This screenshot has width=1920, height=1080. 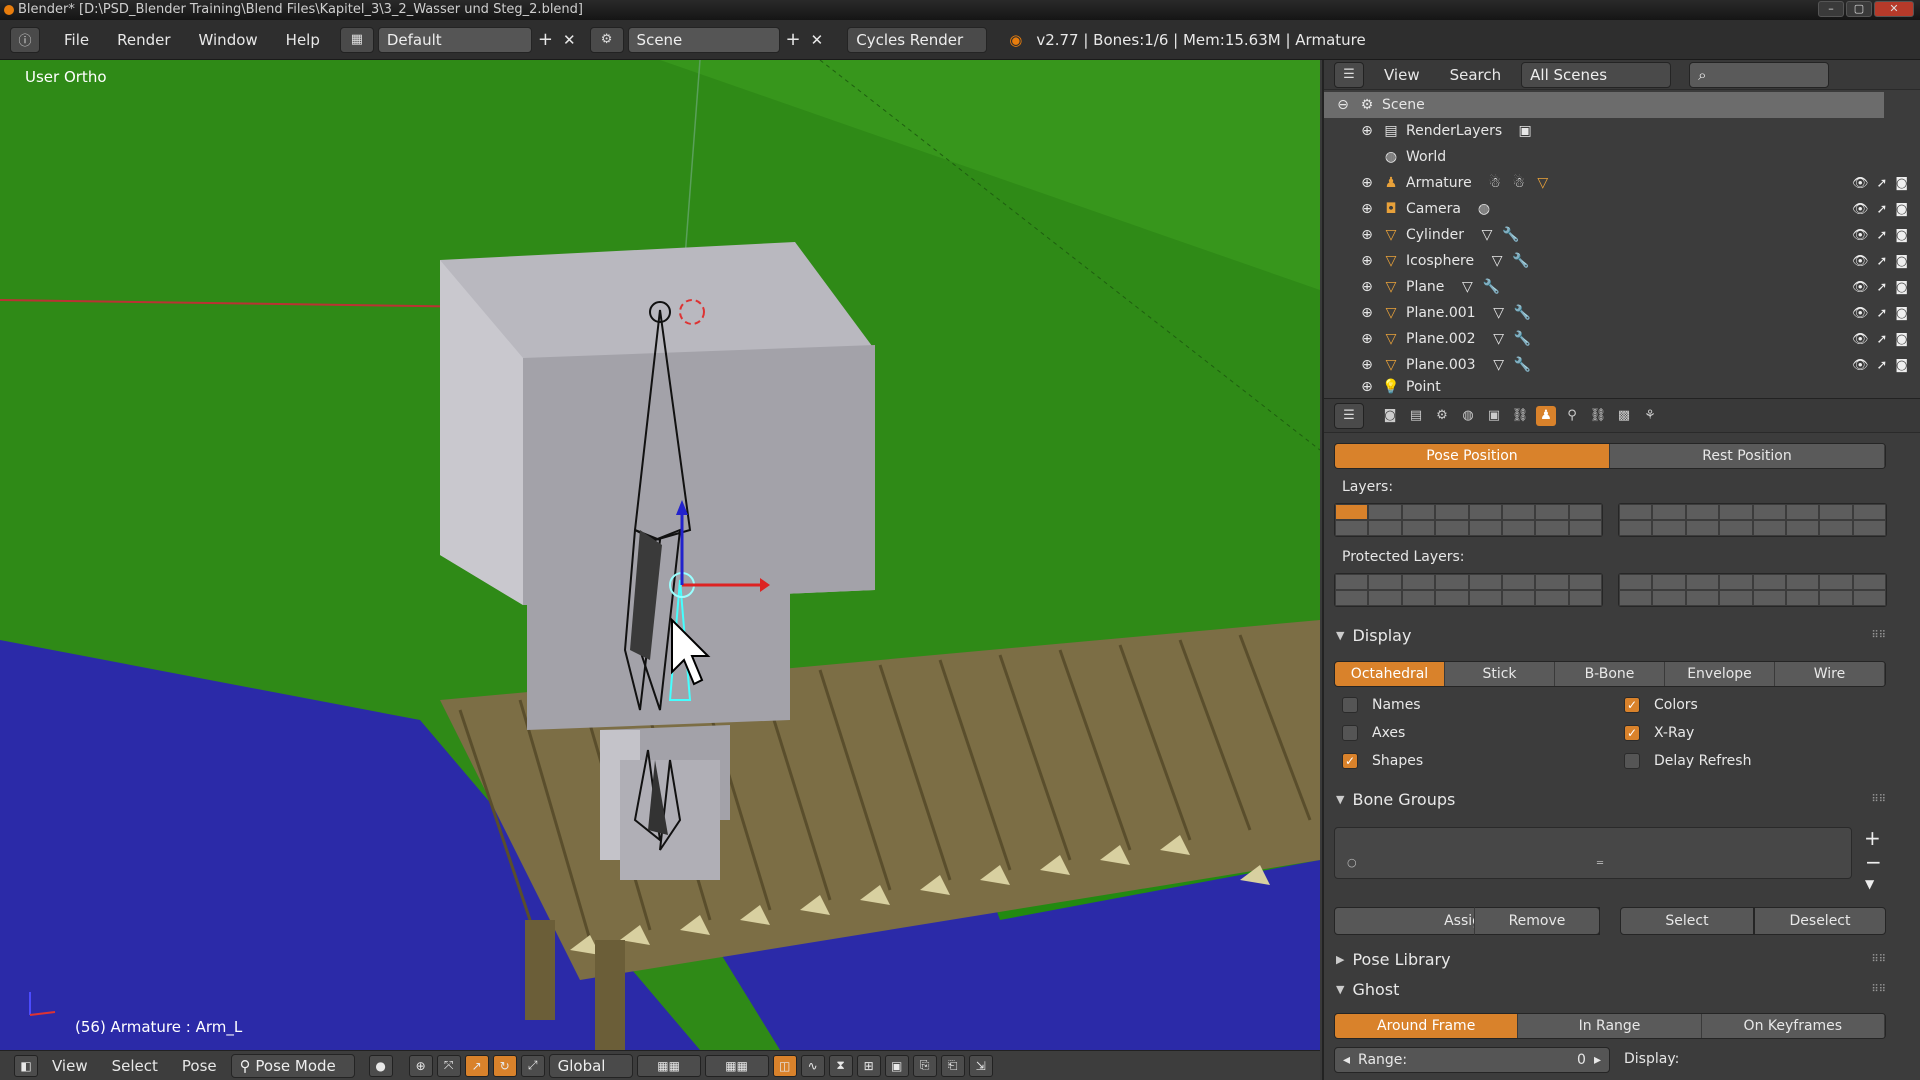 I want to click on add-layout-icon: +, so click(x=545, y=40).